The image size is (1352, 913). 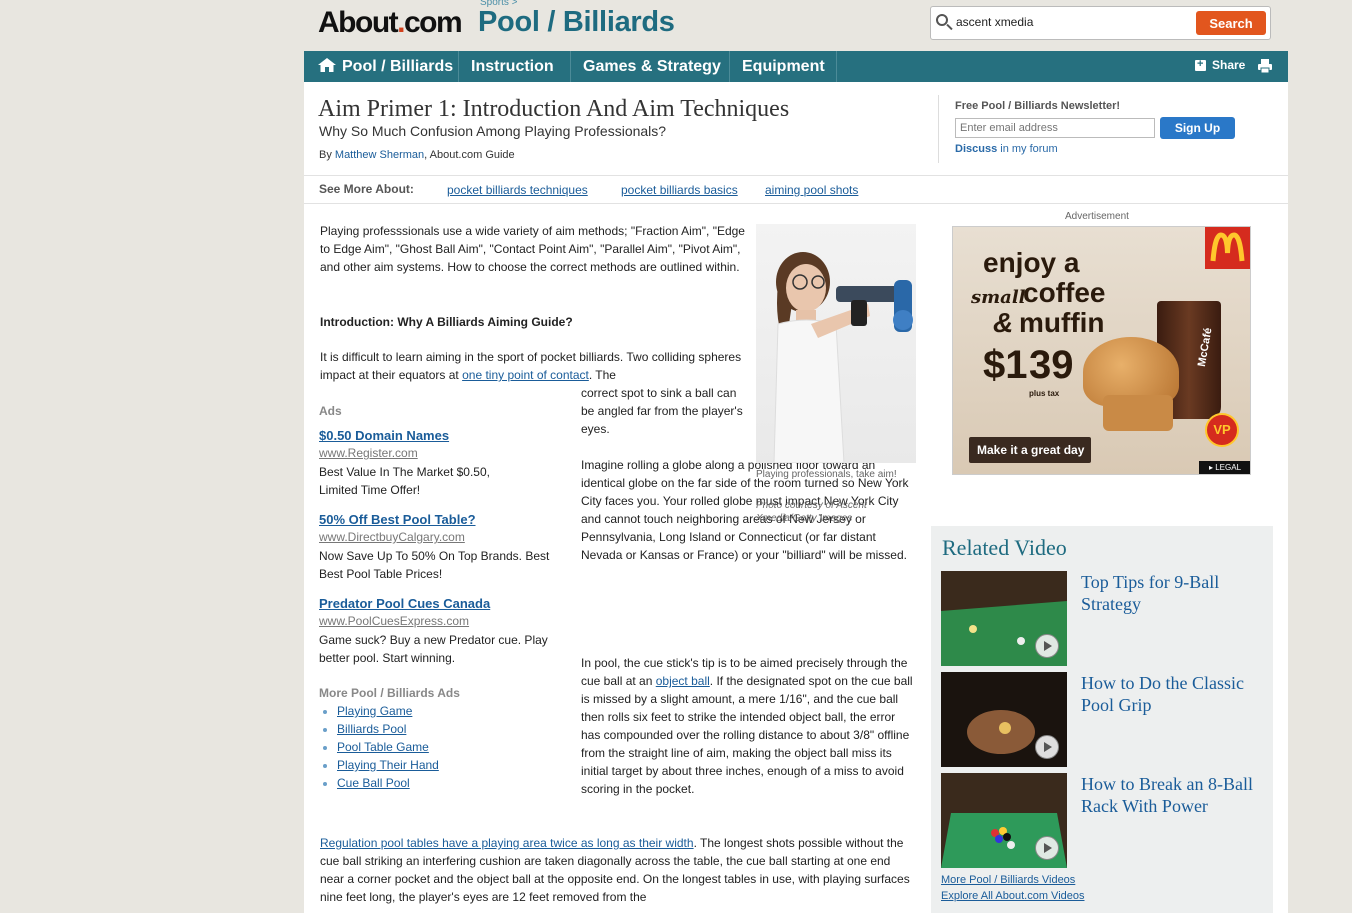 I want to click on search-icon, so click(x=942, y=20).